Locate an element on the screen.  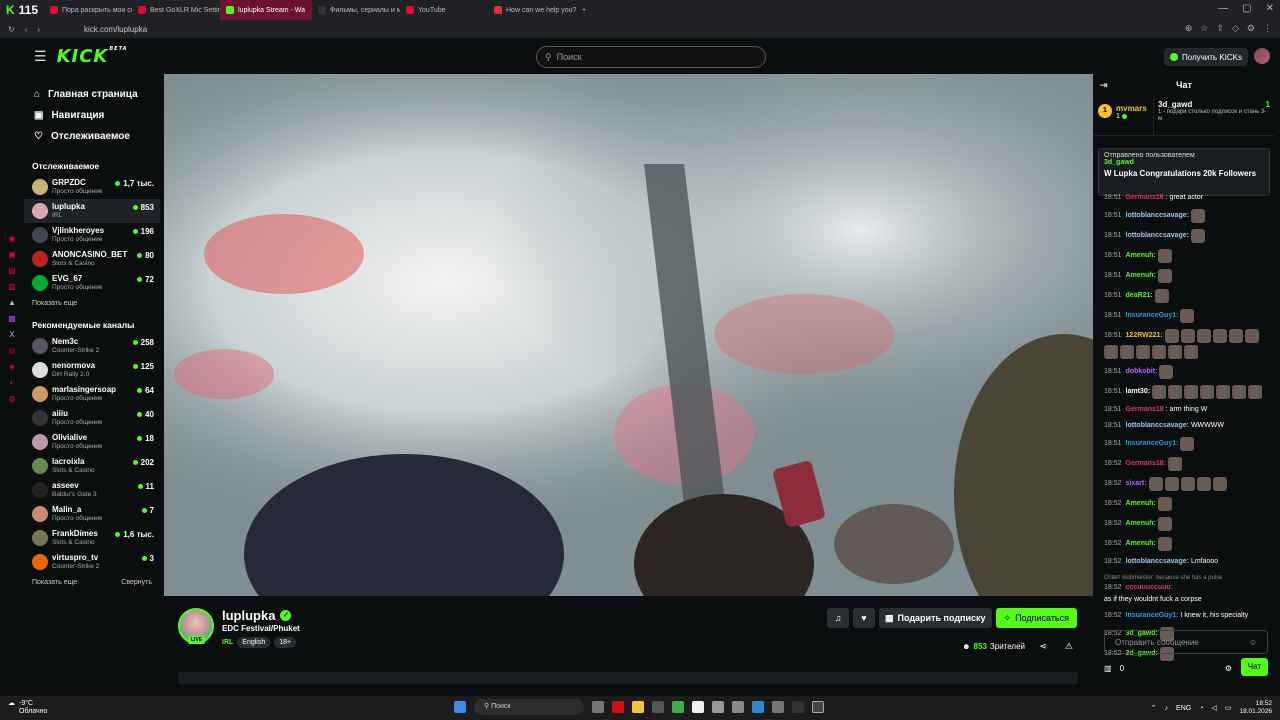
lang-indicator: ENG is located at coordinates (1183, 708).